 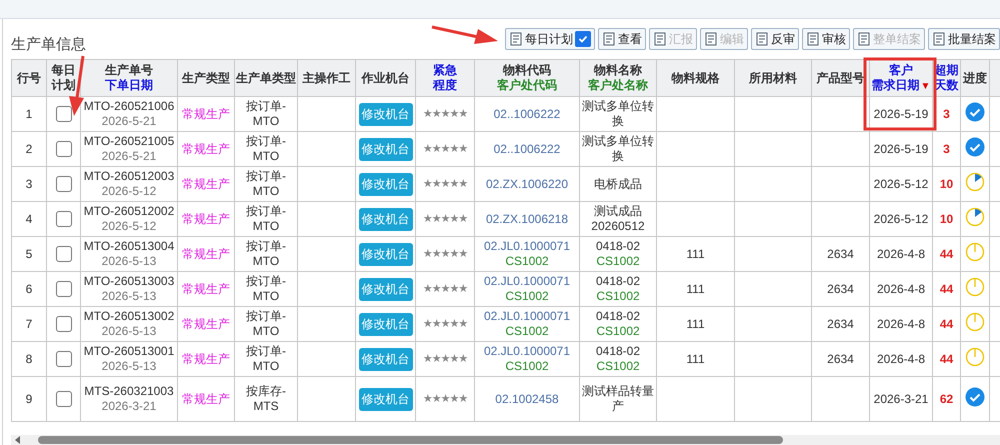 I want to click on material-name: 测试样品转量产, so click(x=618, y=399).